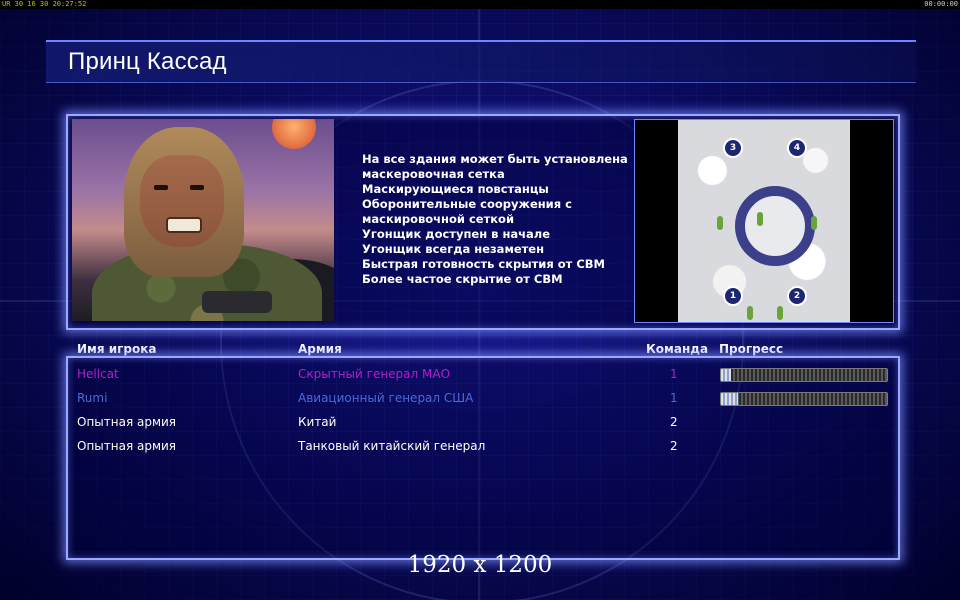 This screenshot has width=960, height=600. Describe the element at coordinates (480, 378) in the screenshot. I see `player-row: Hellcat Скрытный генерал МАО 1` at that location.